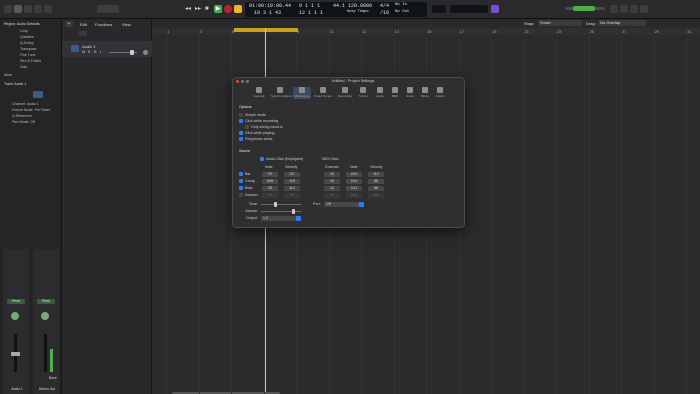  What do you see at coordinates (332, 174) in the screenshot?
I see `bar-channel-field: 10` at bounding box center [332, 174].